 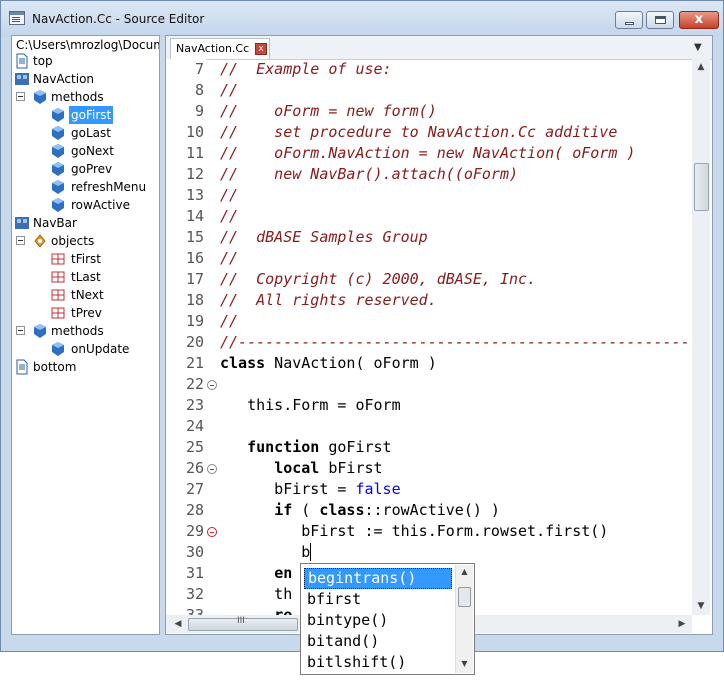 What do you see at coordinates (306, 69) in the screenshot?
I see `code-line: // Example of use:` at bounding box center [306, 69].